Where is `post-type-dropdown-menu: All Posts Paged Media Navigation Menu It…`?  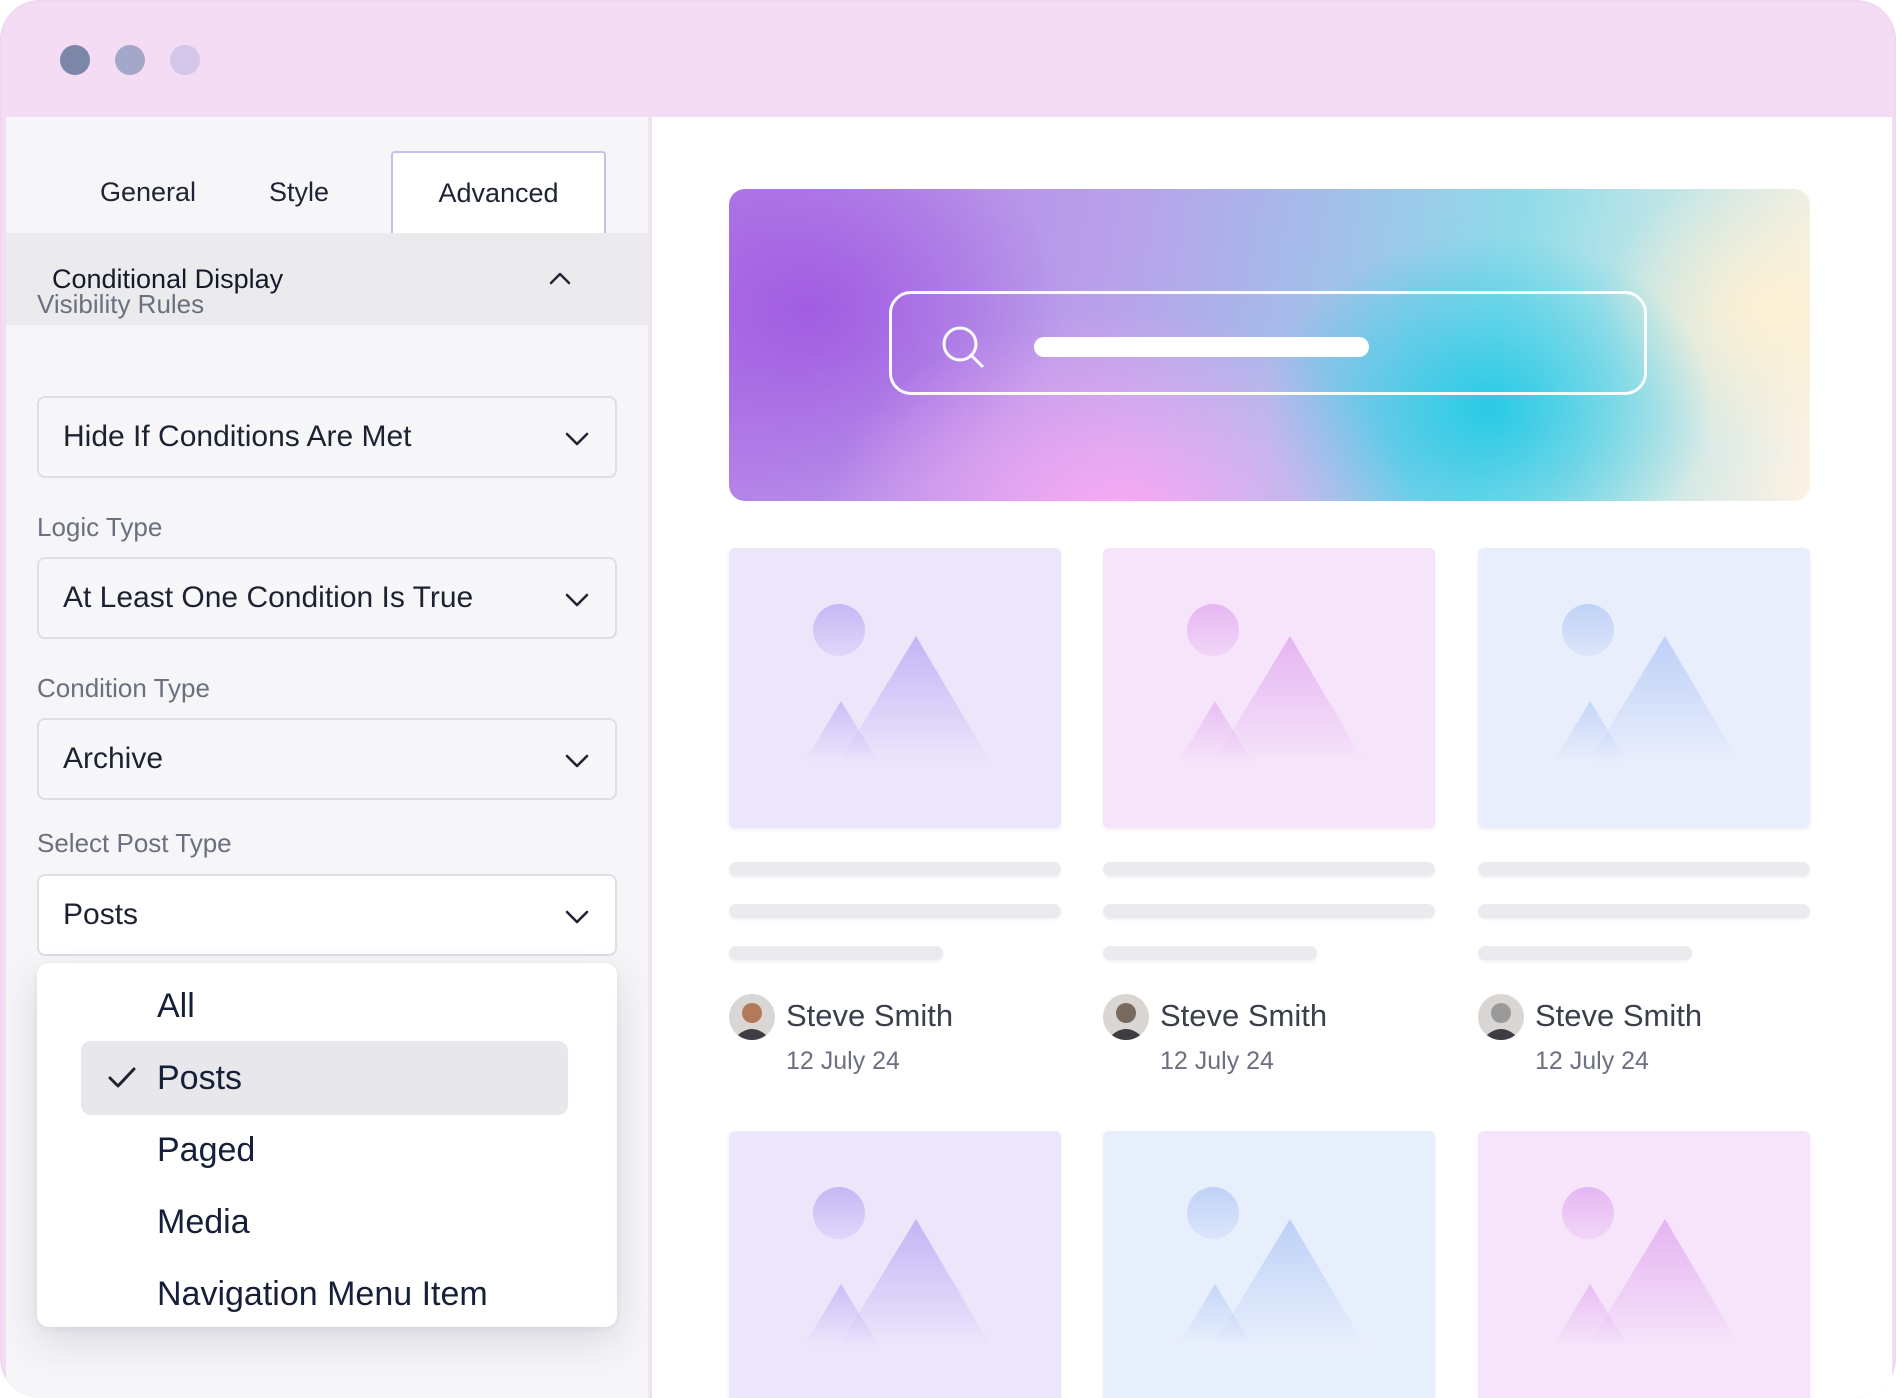 post-type-dropdown-menu: All Posts Paged Media Navigation Menu It… is located at coordinates (327, 1145).